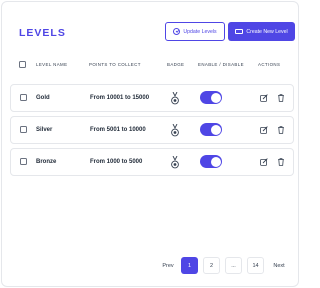 The height and width of the screenshot is (288, 320). Describe the element at coordinates (255, 265) in the screenshot. I see `page-14-button: 14` at that location.